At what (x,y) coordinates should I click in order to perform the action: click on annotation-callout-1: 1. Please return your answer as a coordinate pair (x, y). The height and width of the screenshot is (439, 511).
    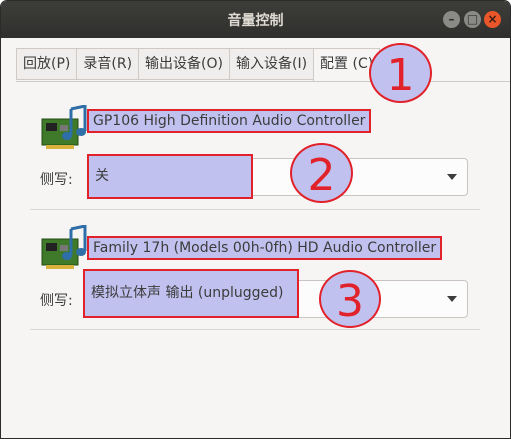
    Looking at the image, I should click on (400, 73).